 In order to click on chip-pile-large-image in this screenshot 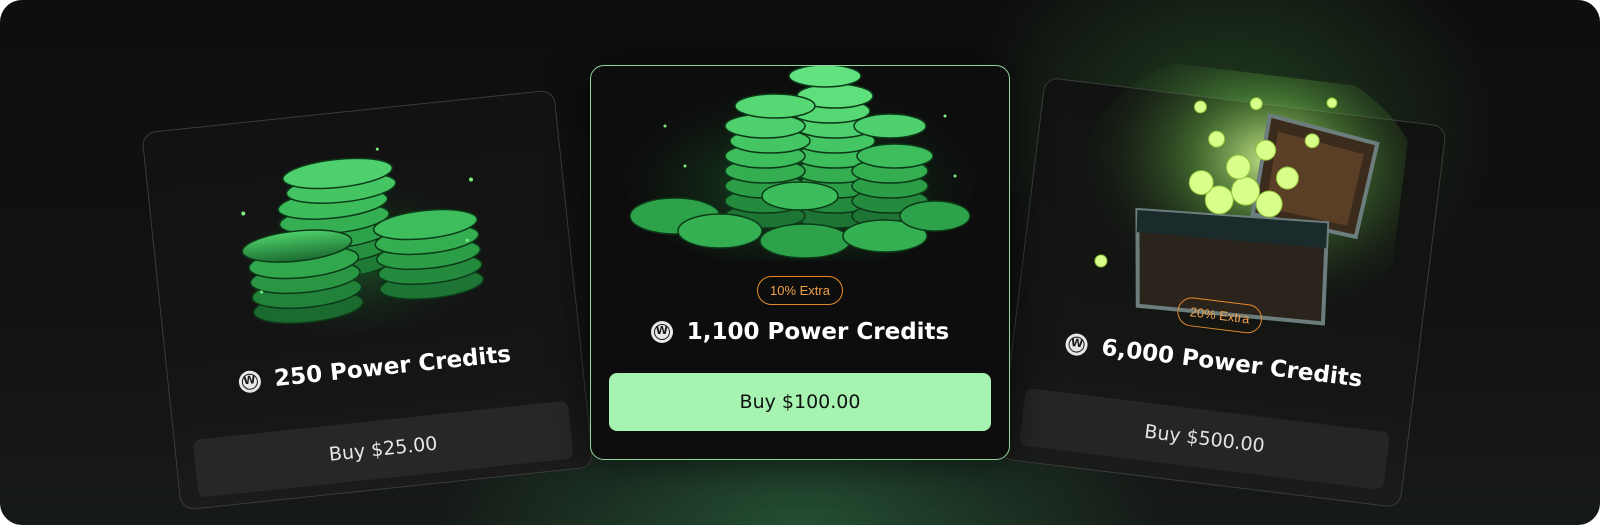, I will do `click(800, 163)`.